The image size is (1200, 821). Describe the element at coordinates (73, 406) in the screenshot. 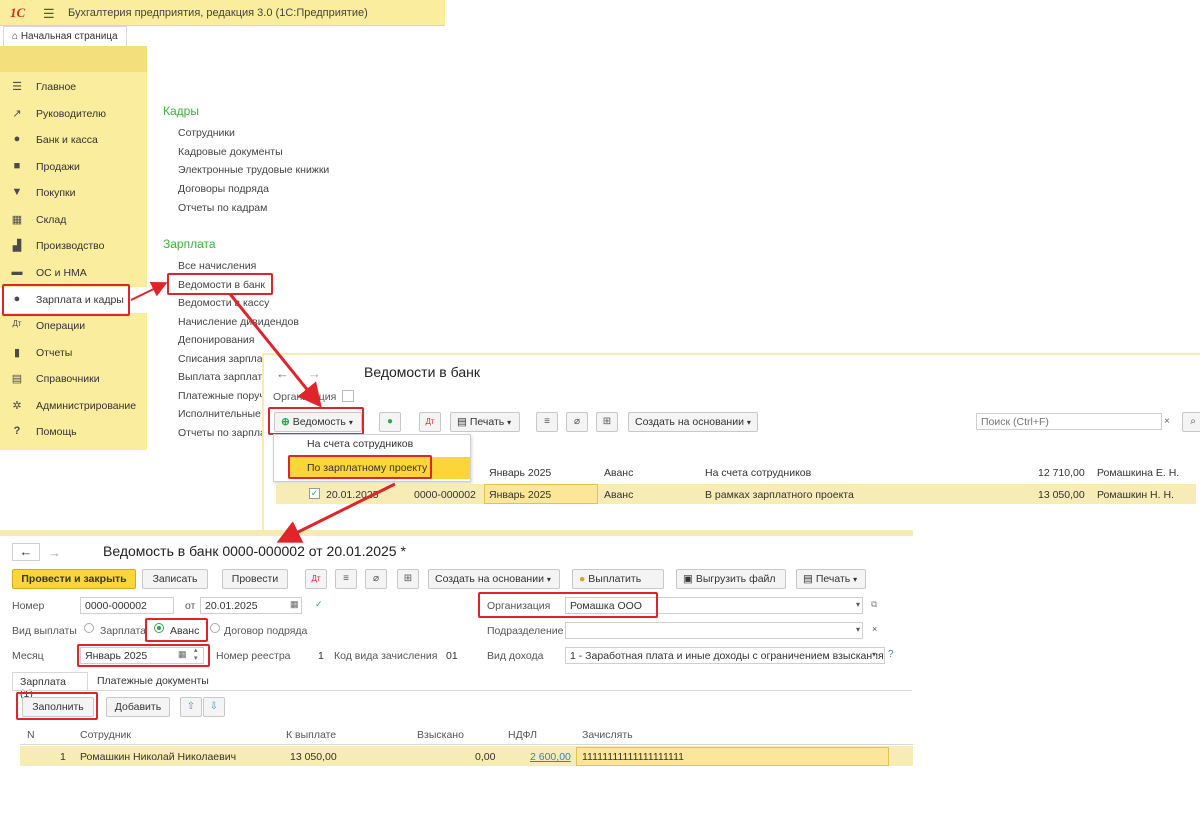

I see `sidebar-item-admin: ✲ Администрирование` at that location.